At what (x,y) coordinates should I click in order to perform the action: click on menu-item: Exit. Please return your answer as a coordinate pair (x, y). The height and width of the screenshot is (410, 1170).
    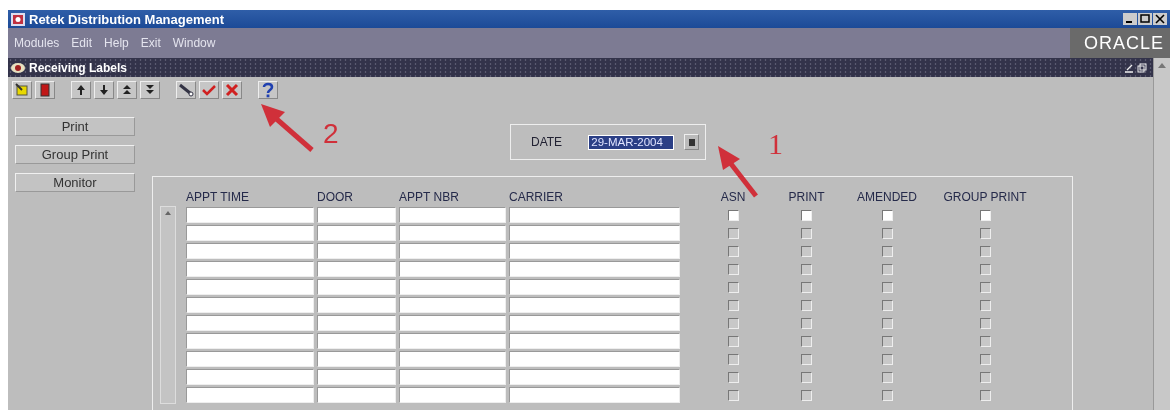
    Looking at the image, I should click on (150, 43).